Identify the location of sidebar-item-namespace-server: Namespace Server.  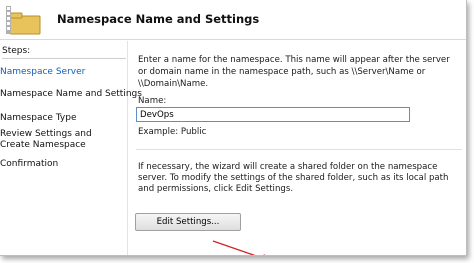
(42, 72).